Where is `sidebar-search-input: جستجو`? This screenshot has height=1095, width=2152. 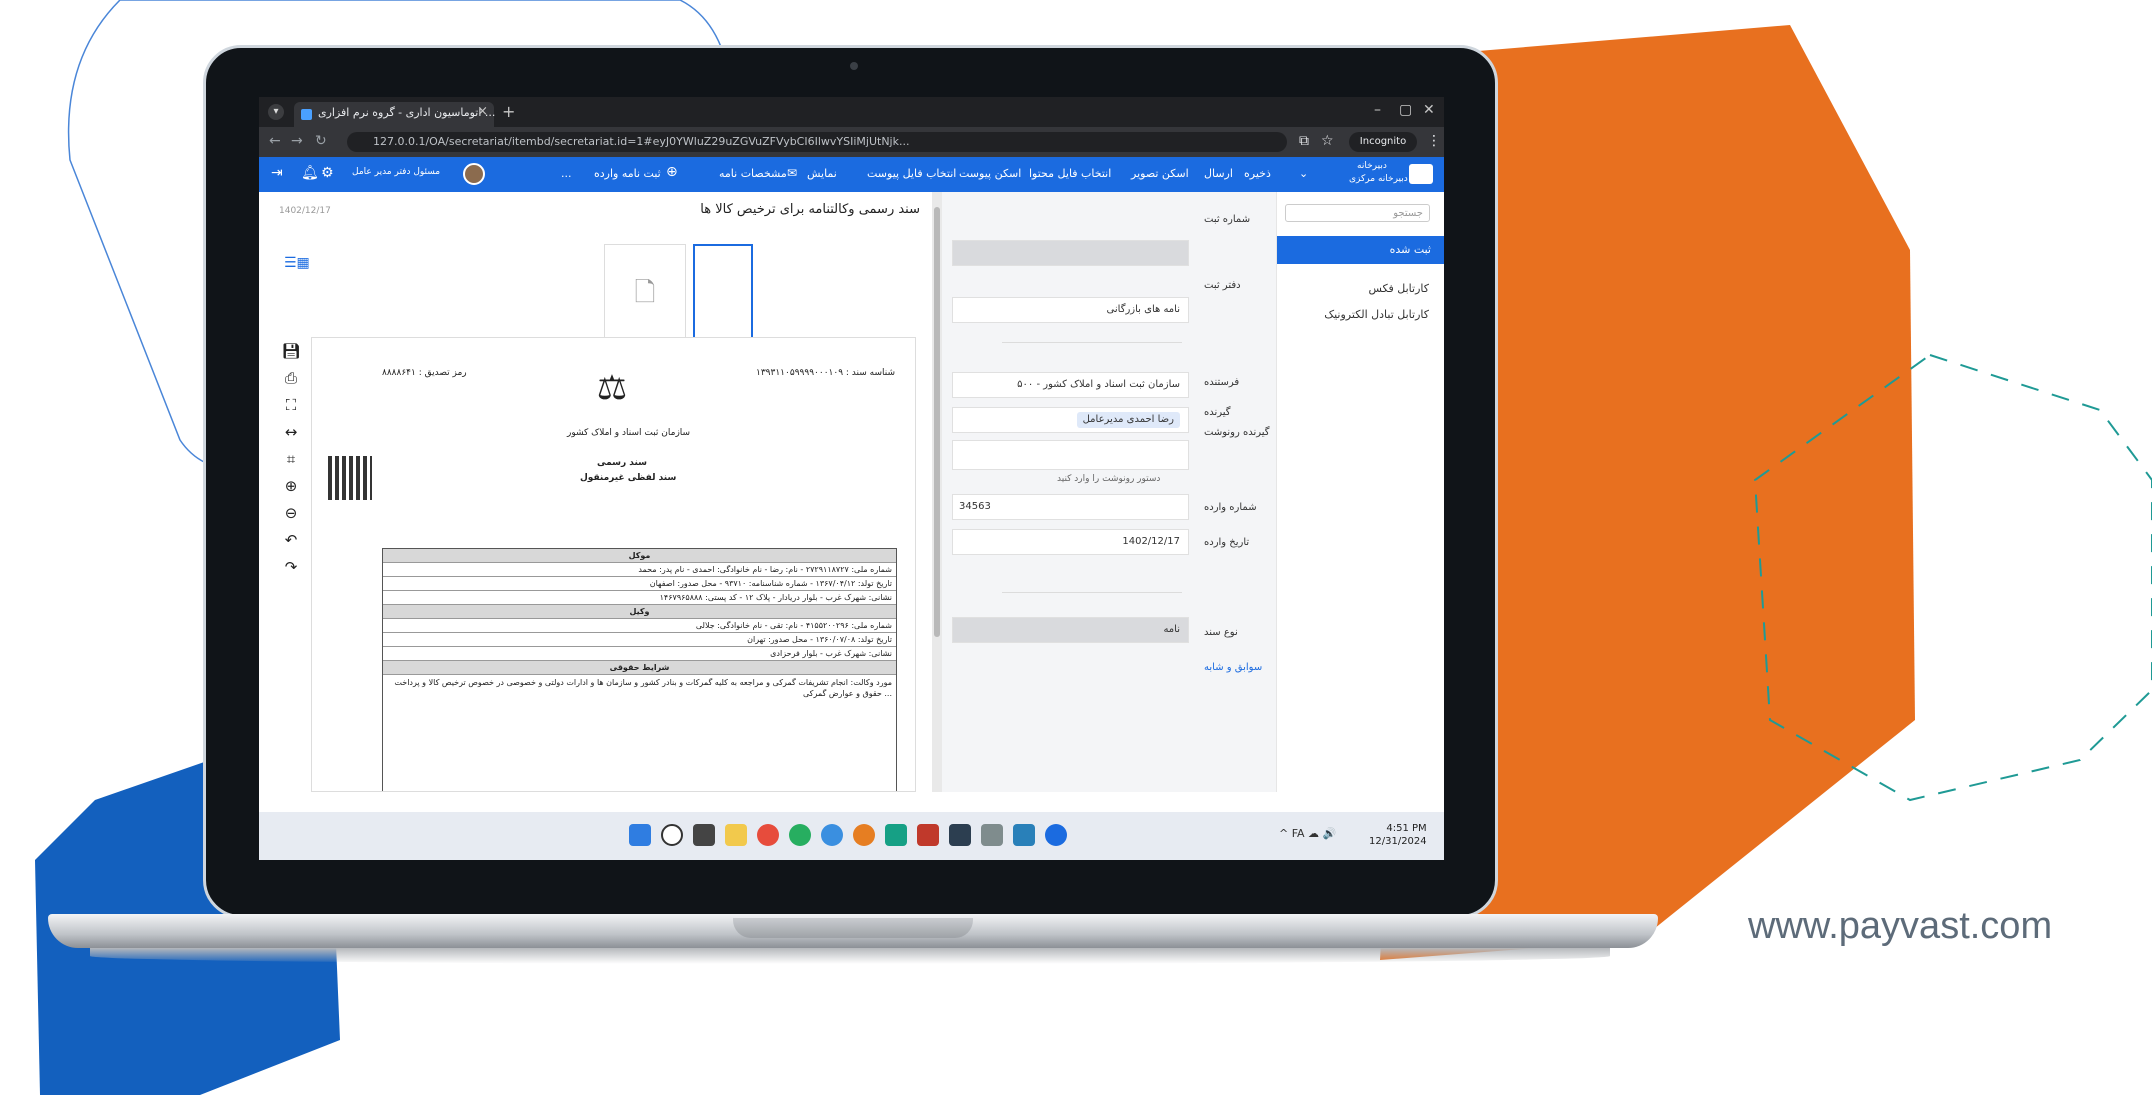
sidebar-search-input: جستجو is located at coordinates (1357, 213).